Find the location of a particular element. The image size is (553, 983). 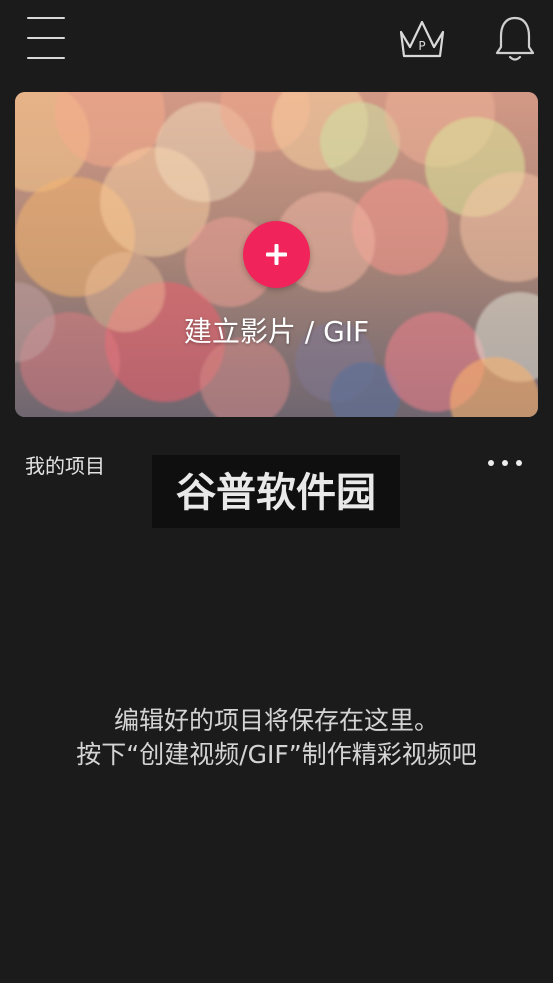

premium-badge: P is located at coordinates (421, 46).